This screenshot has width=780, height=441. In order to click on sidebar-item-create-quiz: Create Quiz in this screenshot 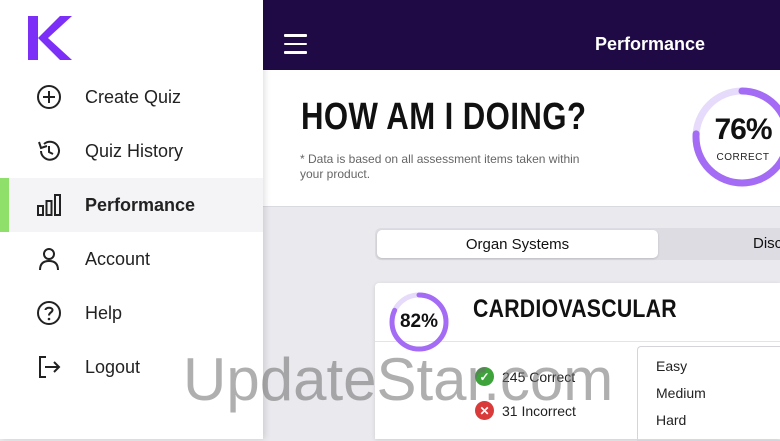, I will do `click(131, 97)`.